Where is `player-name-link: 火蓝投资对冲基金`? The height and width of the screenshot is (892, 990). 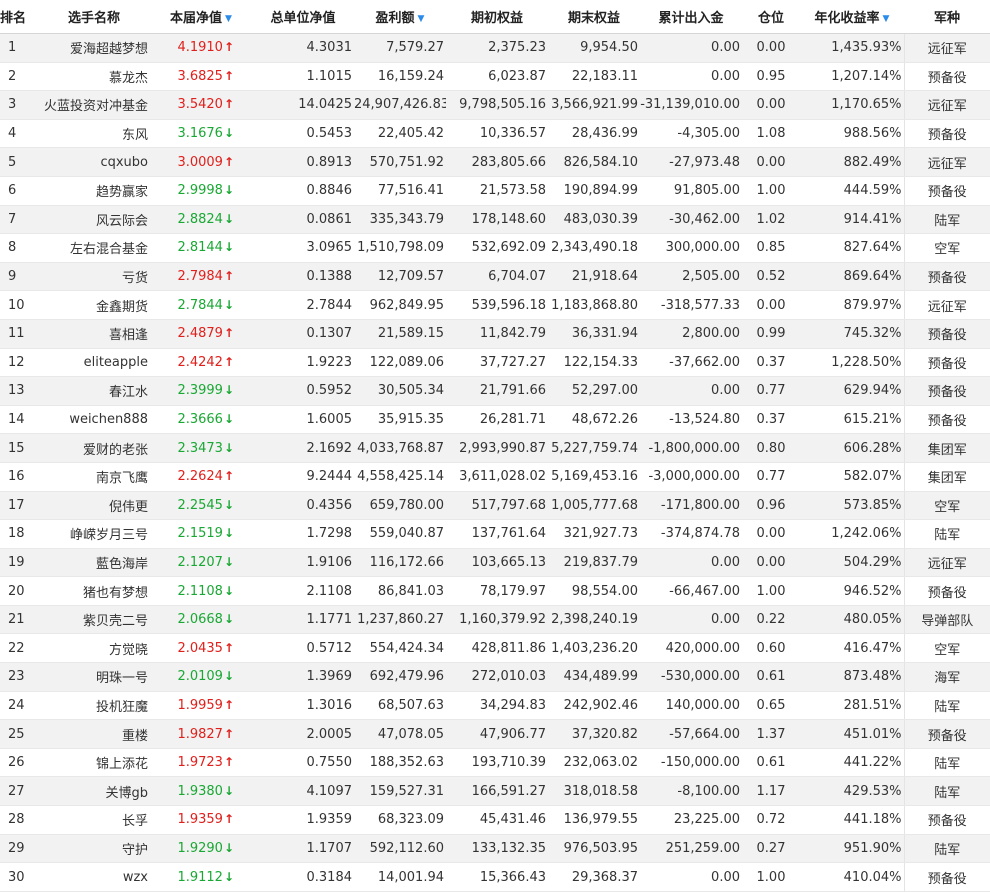
player-name-link: 火蓝投资对冲基金 is located at coordinates (94, 105).